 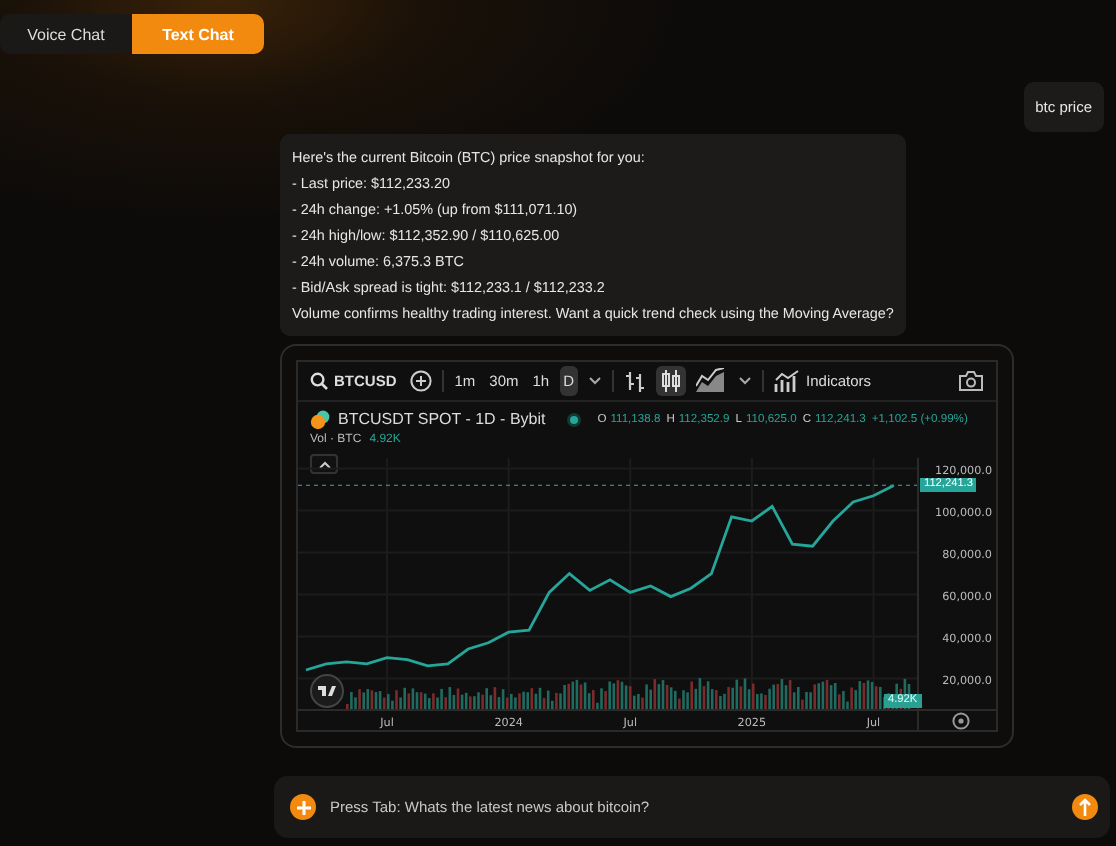 I want to click on plus-icon, so click(x=303, y=807).